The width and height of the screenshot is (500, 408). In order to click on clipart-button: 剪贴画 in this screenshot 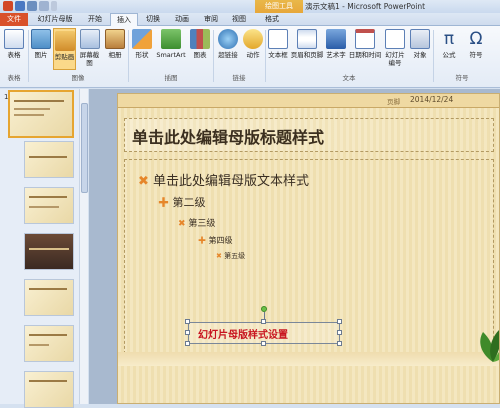, I will do `click(64, 49)`.